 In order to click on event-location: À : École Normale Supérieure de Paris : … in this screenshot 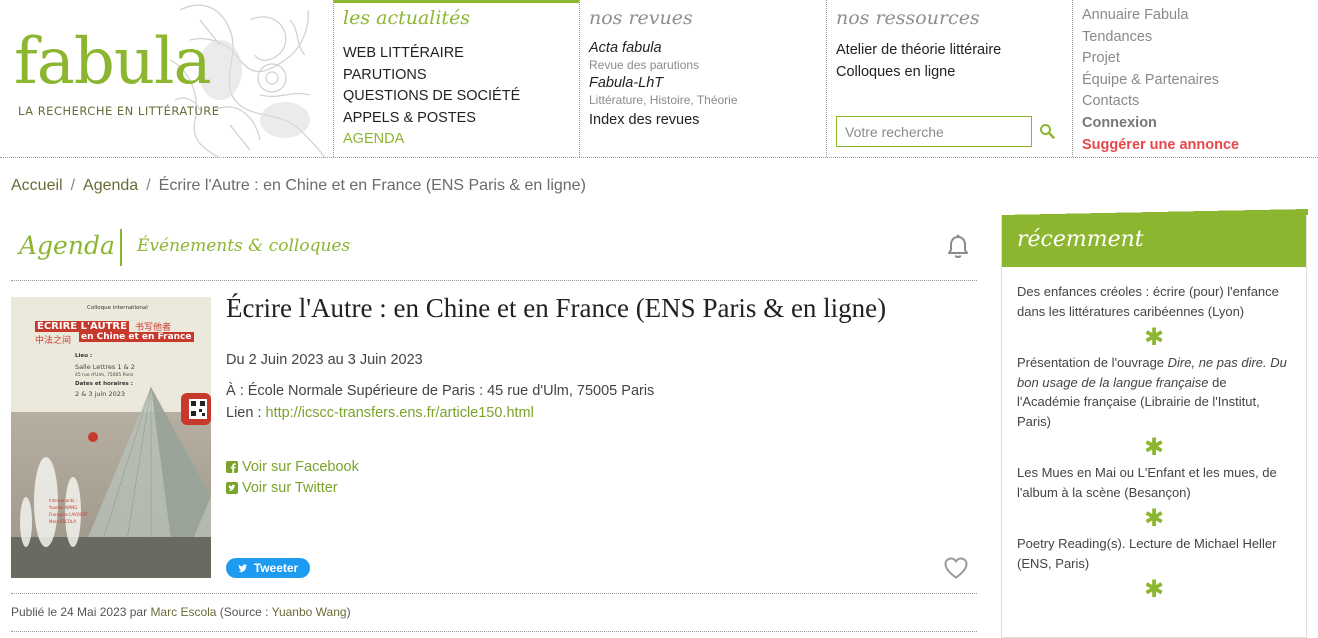, I will do `click(440, 391)`.